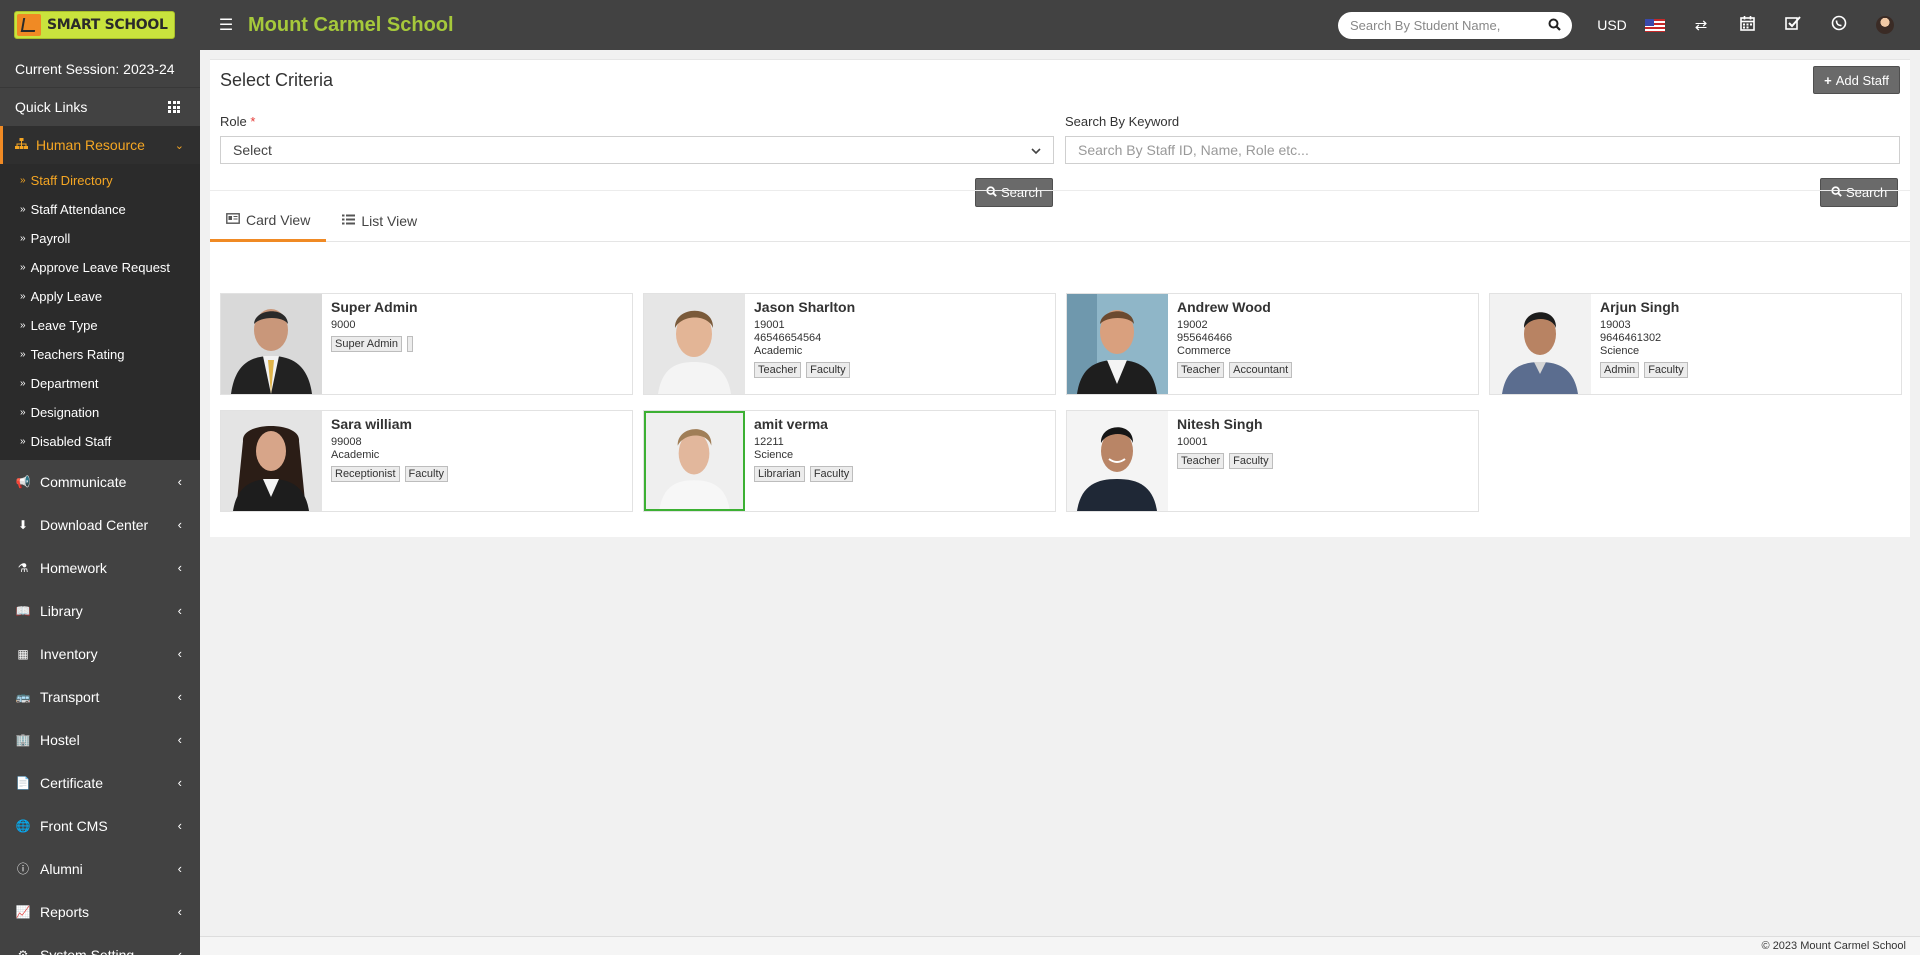  I want to click on staff-name: Jason Sharlton, so click(804, 307).